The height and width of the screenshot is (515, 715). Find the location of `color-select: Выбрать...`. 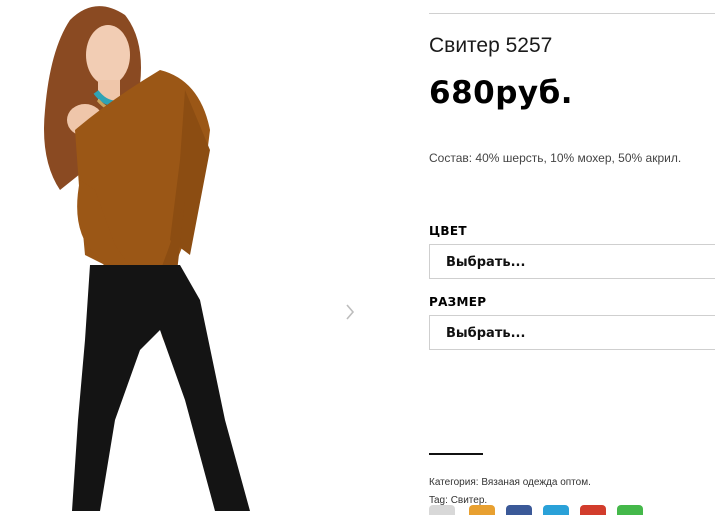

color-select: Выбрать... is located at coordinates (572, 261).